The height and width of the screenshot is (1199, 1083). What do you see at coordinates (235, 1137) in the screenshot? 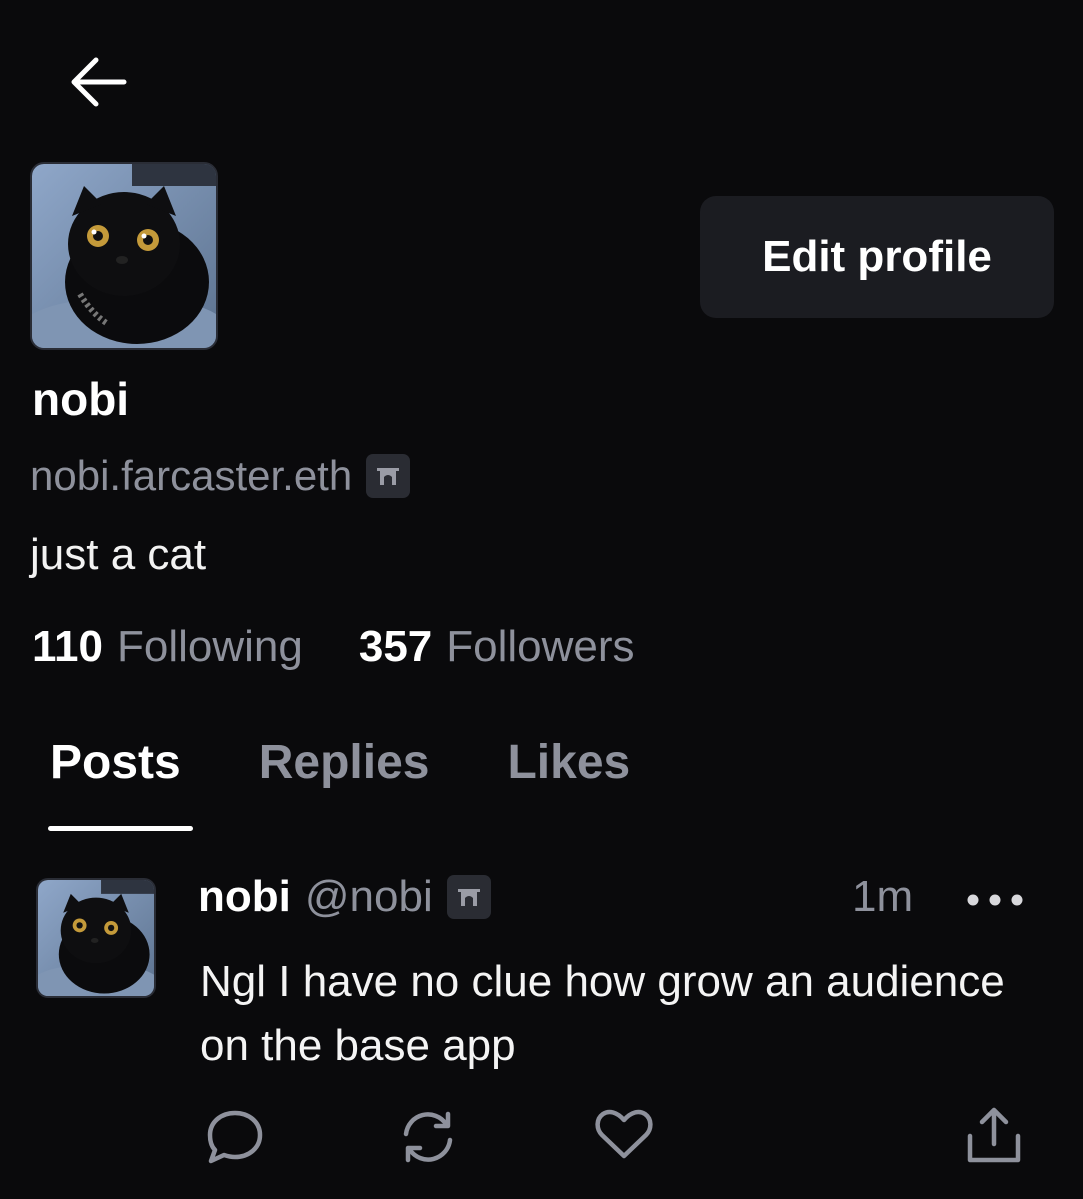
I see `reply-icon` at bounding box center [235, 1137].